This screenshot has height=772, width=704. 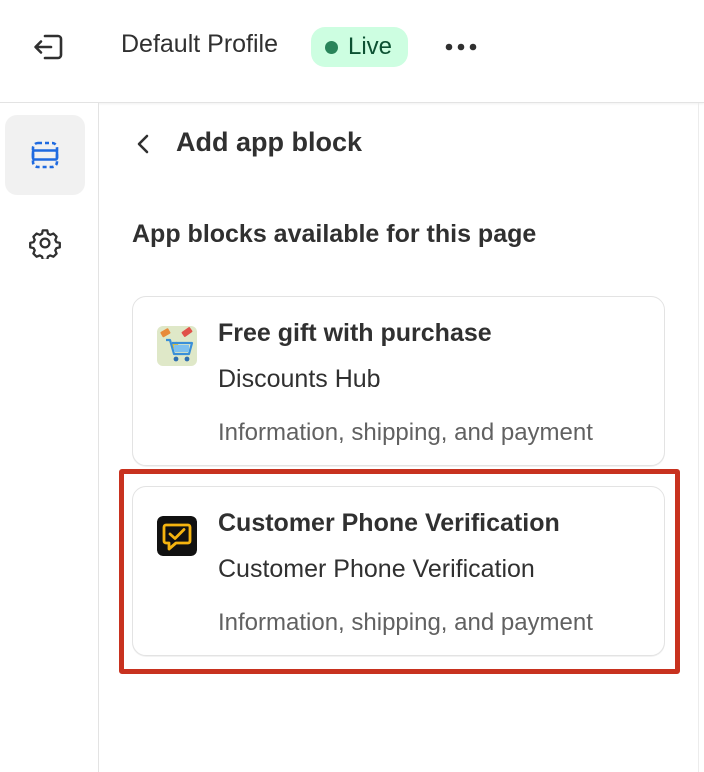 I want to click on status-badge: Live, so click(x=360, y=47).